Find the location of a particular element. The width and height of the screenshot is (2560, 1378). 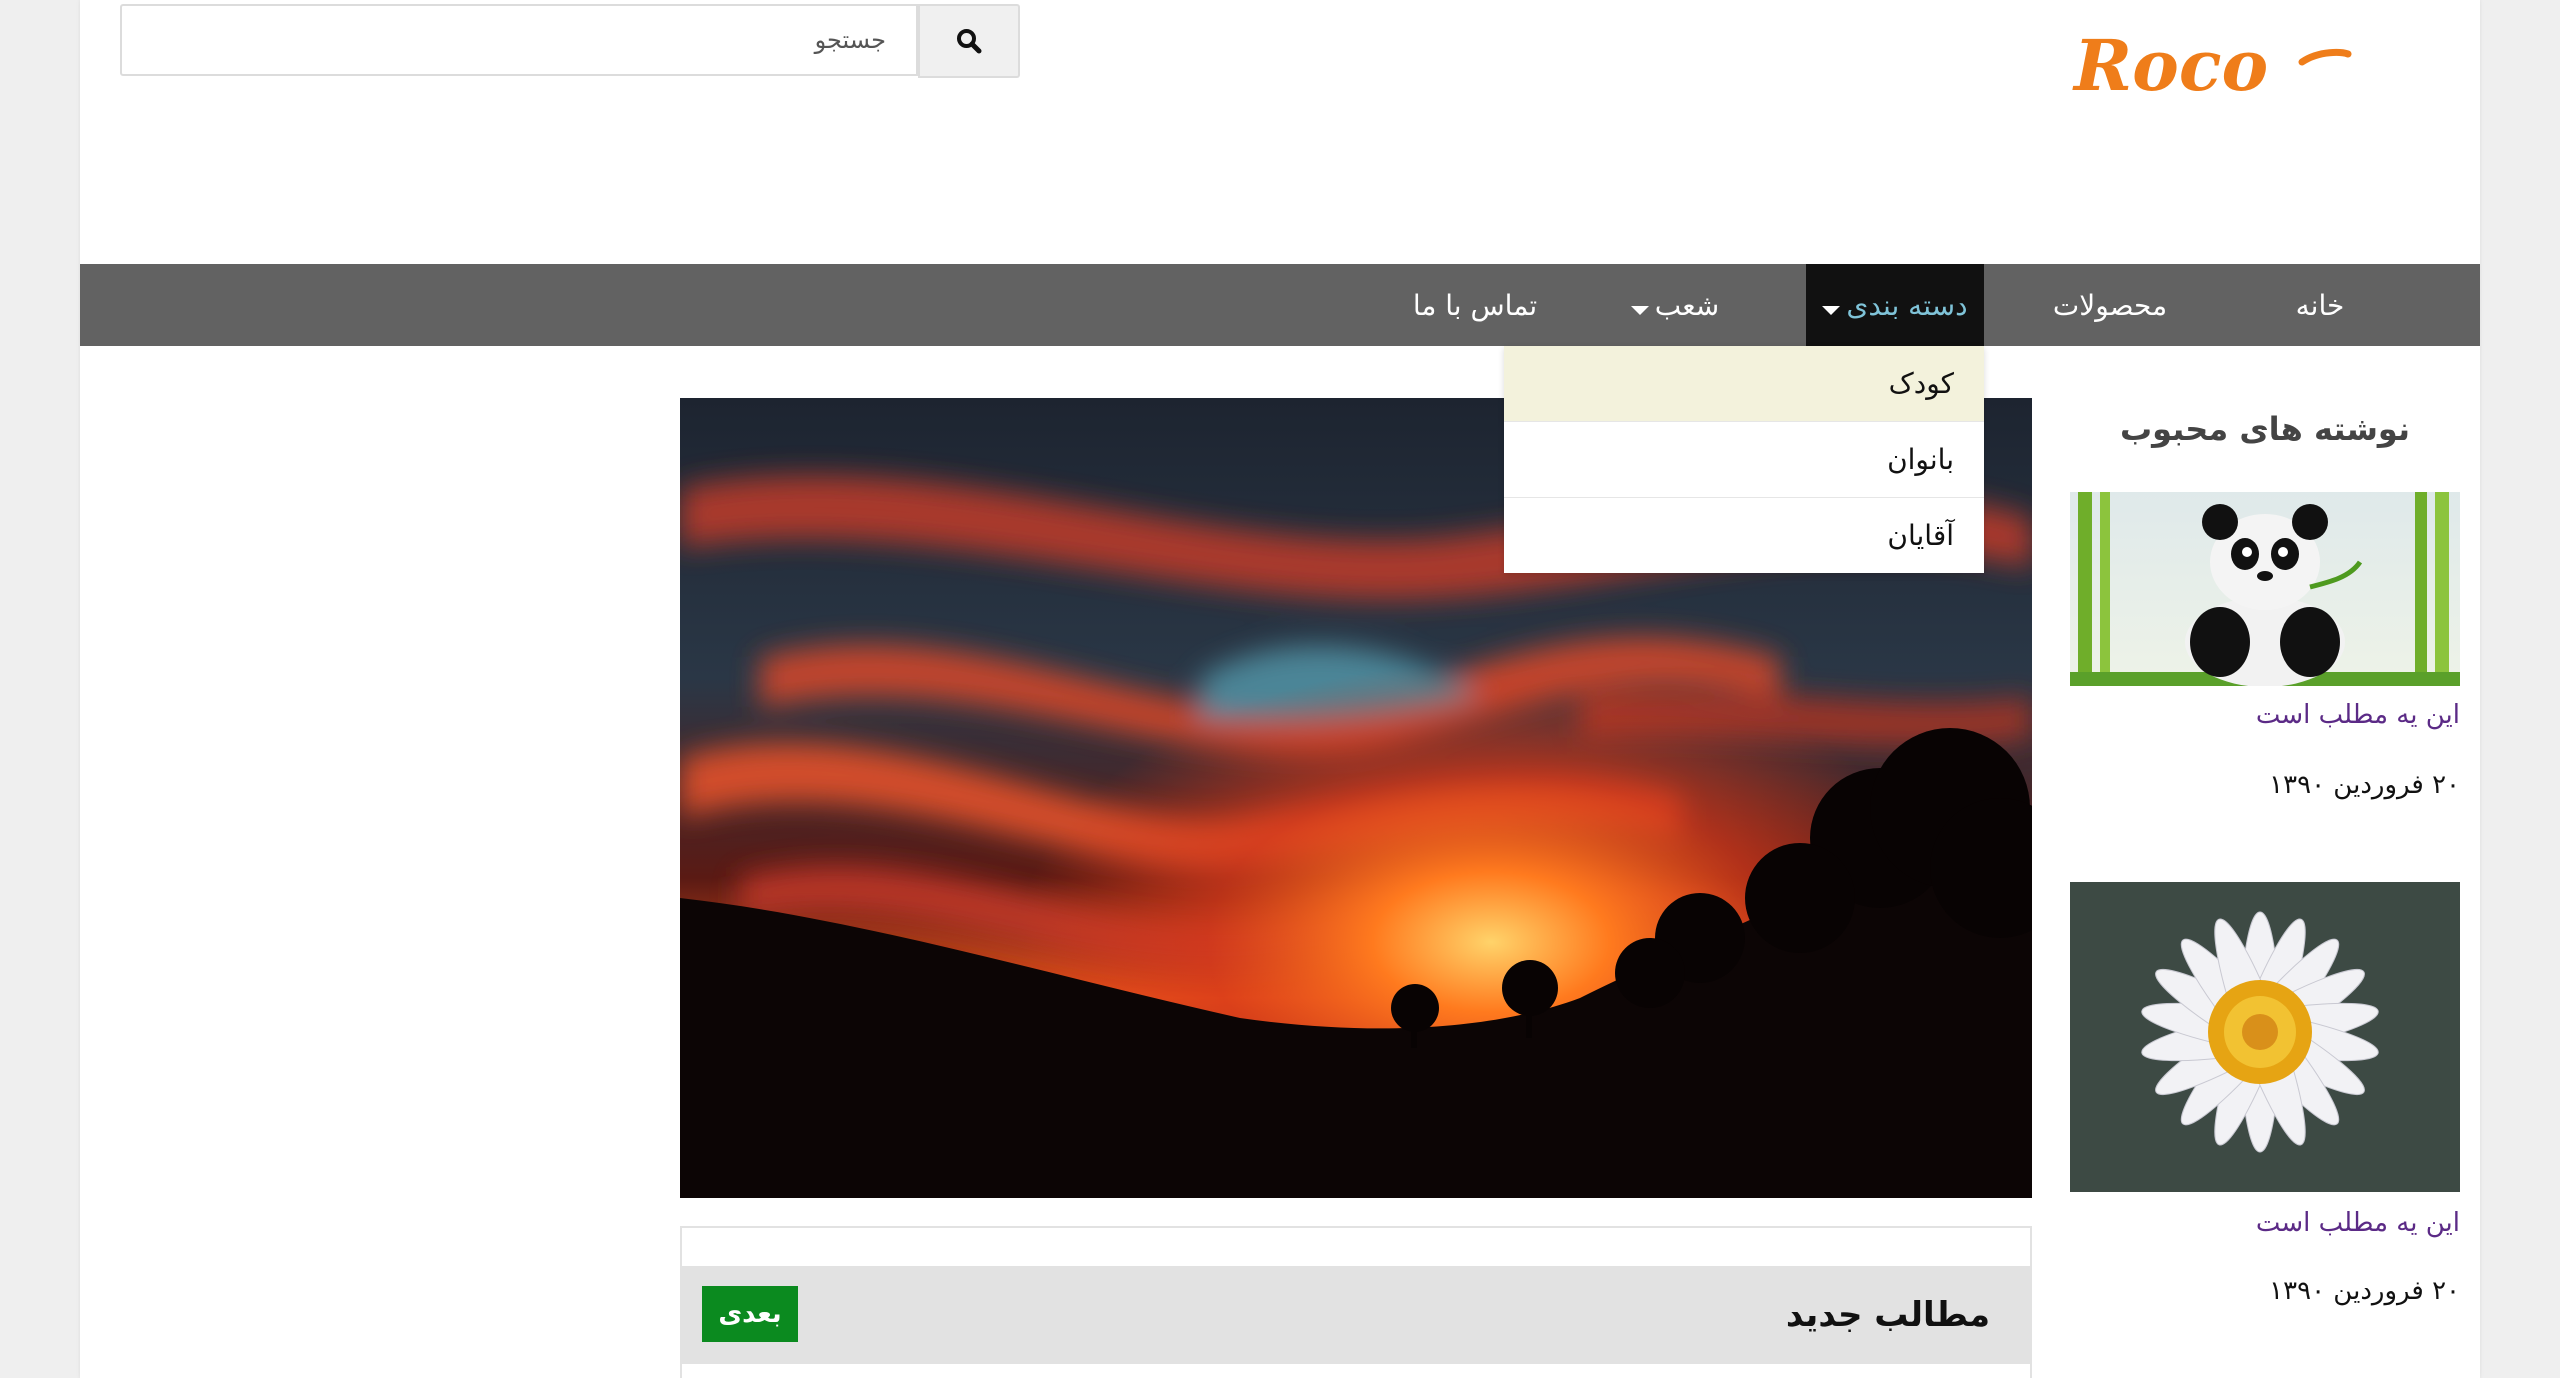

logo: Roco is located at coordinates (2211, 65).